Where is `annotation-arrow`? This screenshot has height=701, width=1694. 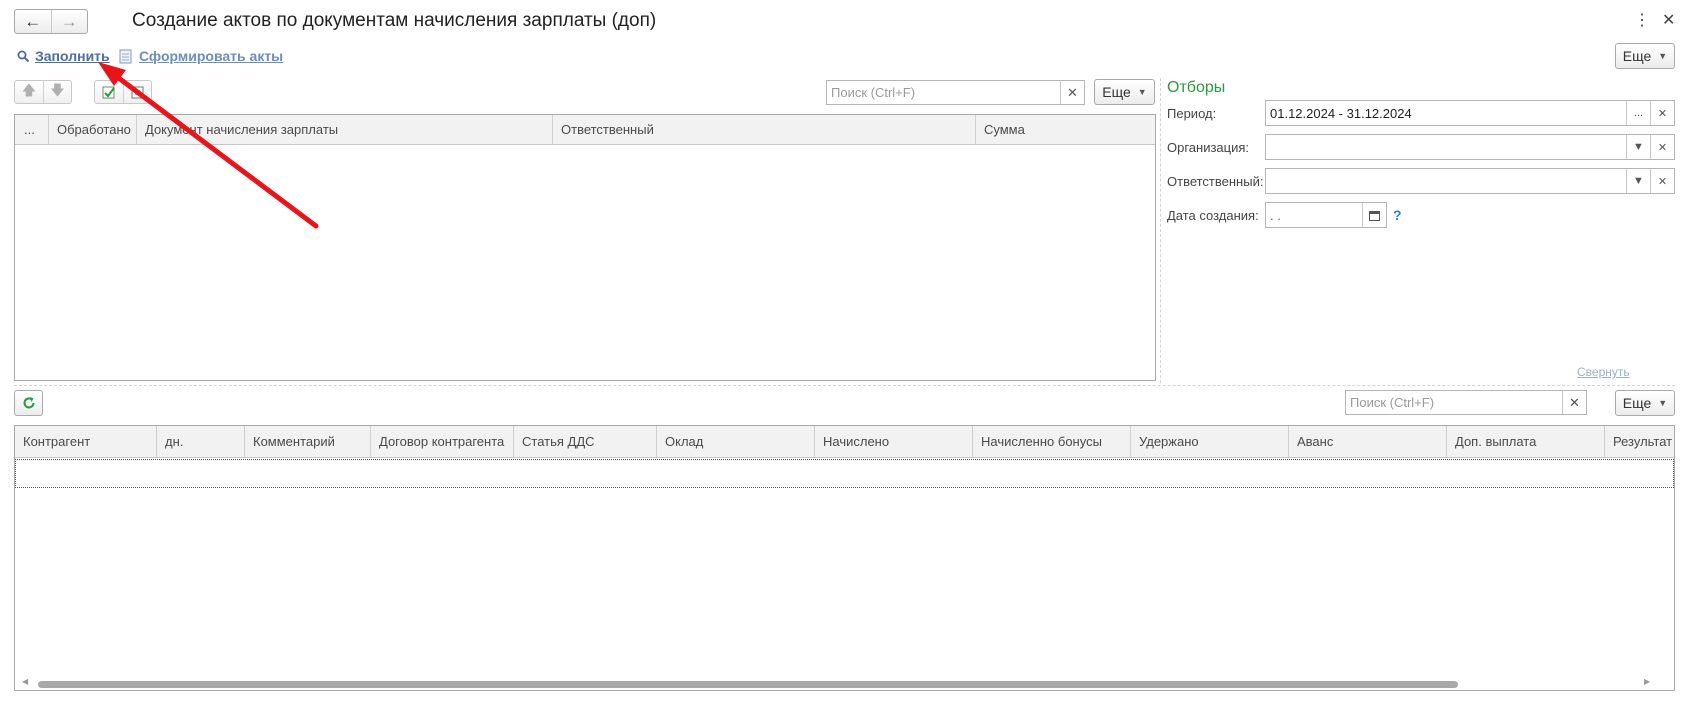 annotation-arrow is located at coordinates (208, 145).